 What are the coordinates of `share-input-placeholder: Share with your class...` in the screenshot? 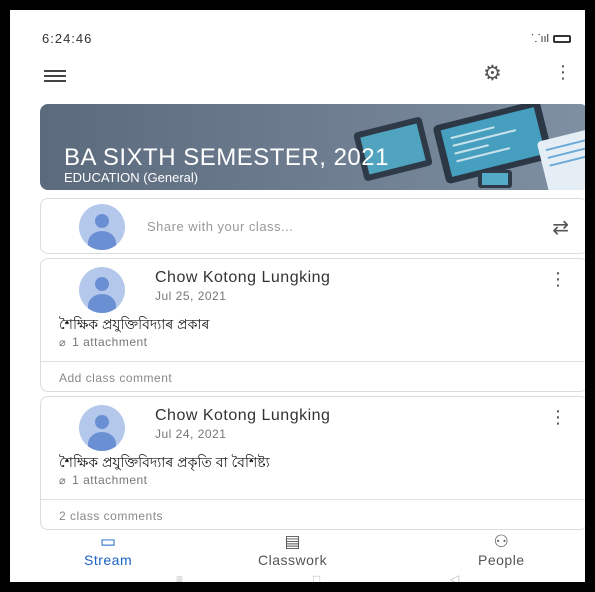 It's located at (220, 226).